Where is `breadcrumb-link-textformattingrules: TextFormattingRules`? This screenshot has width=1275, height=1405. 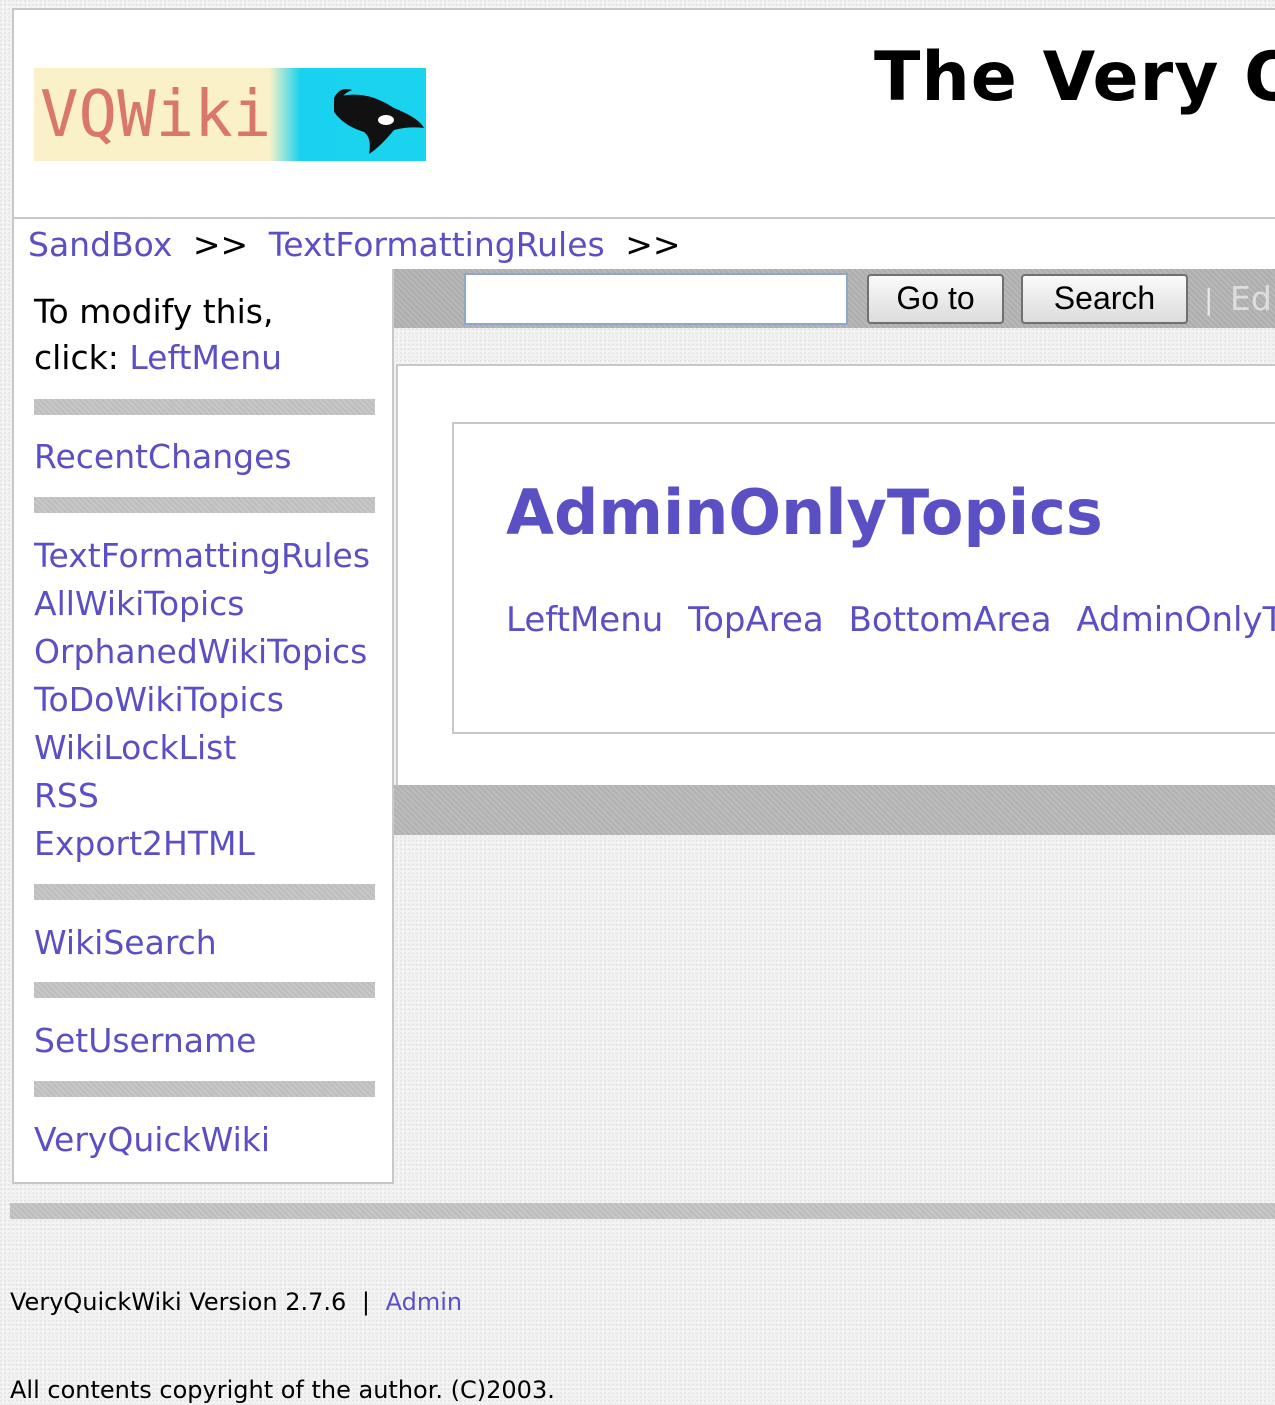
breadcrumb-link-textformattingrules: TextFormattingRules is located at coordinates (437, 244).